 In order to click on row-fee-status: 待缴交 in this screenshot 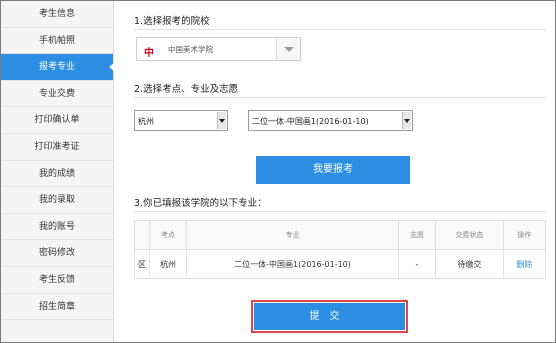, I will do `click(469, 264)`.